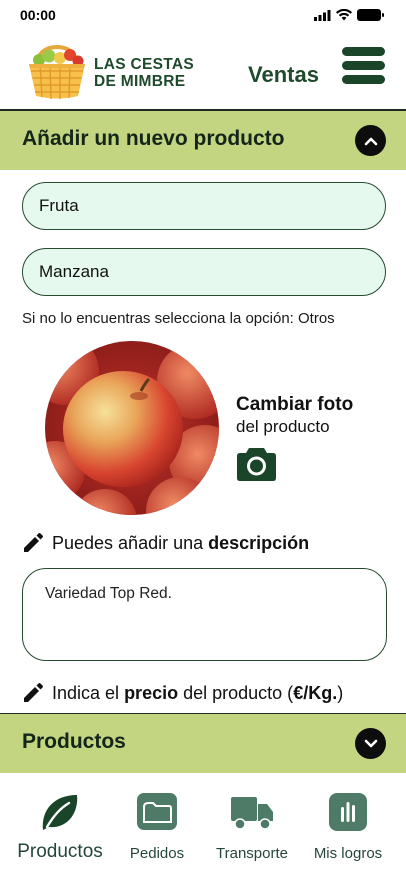 Image resolution: width=406 pixels, height=888 pixels. Describe the element at coordinates (182, 693) in the screenshot. I see `price-label: Indica el precio del producto (€/Kg.)` at that location.